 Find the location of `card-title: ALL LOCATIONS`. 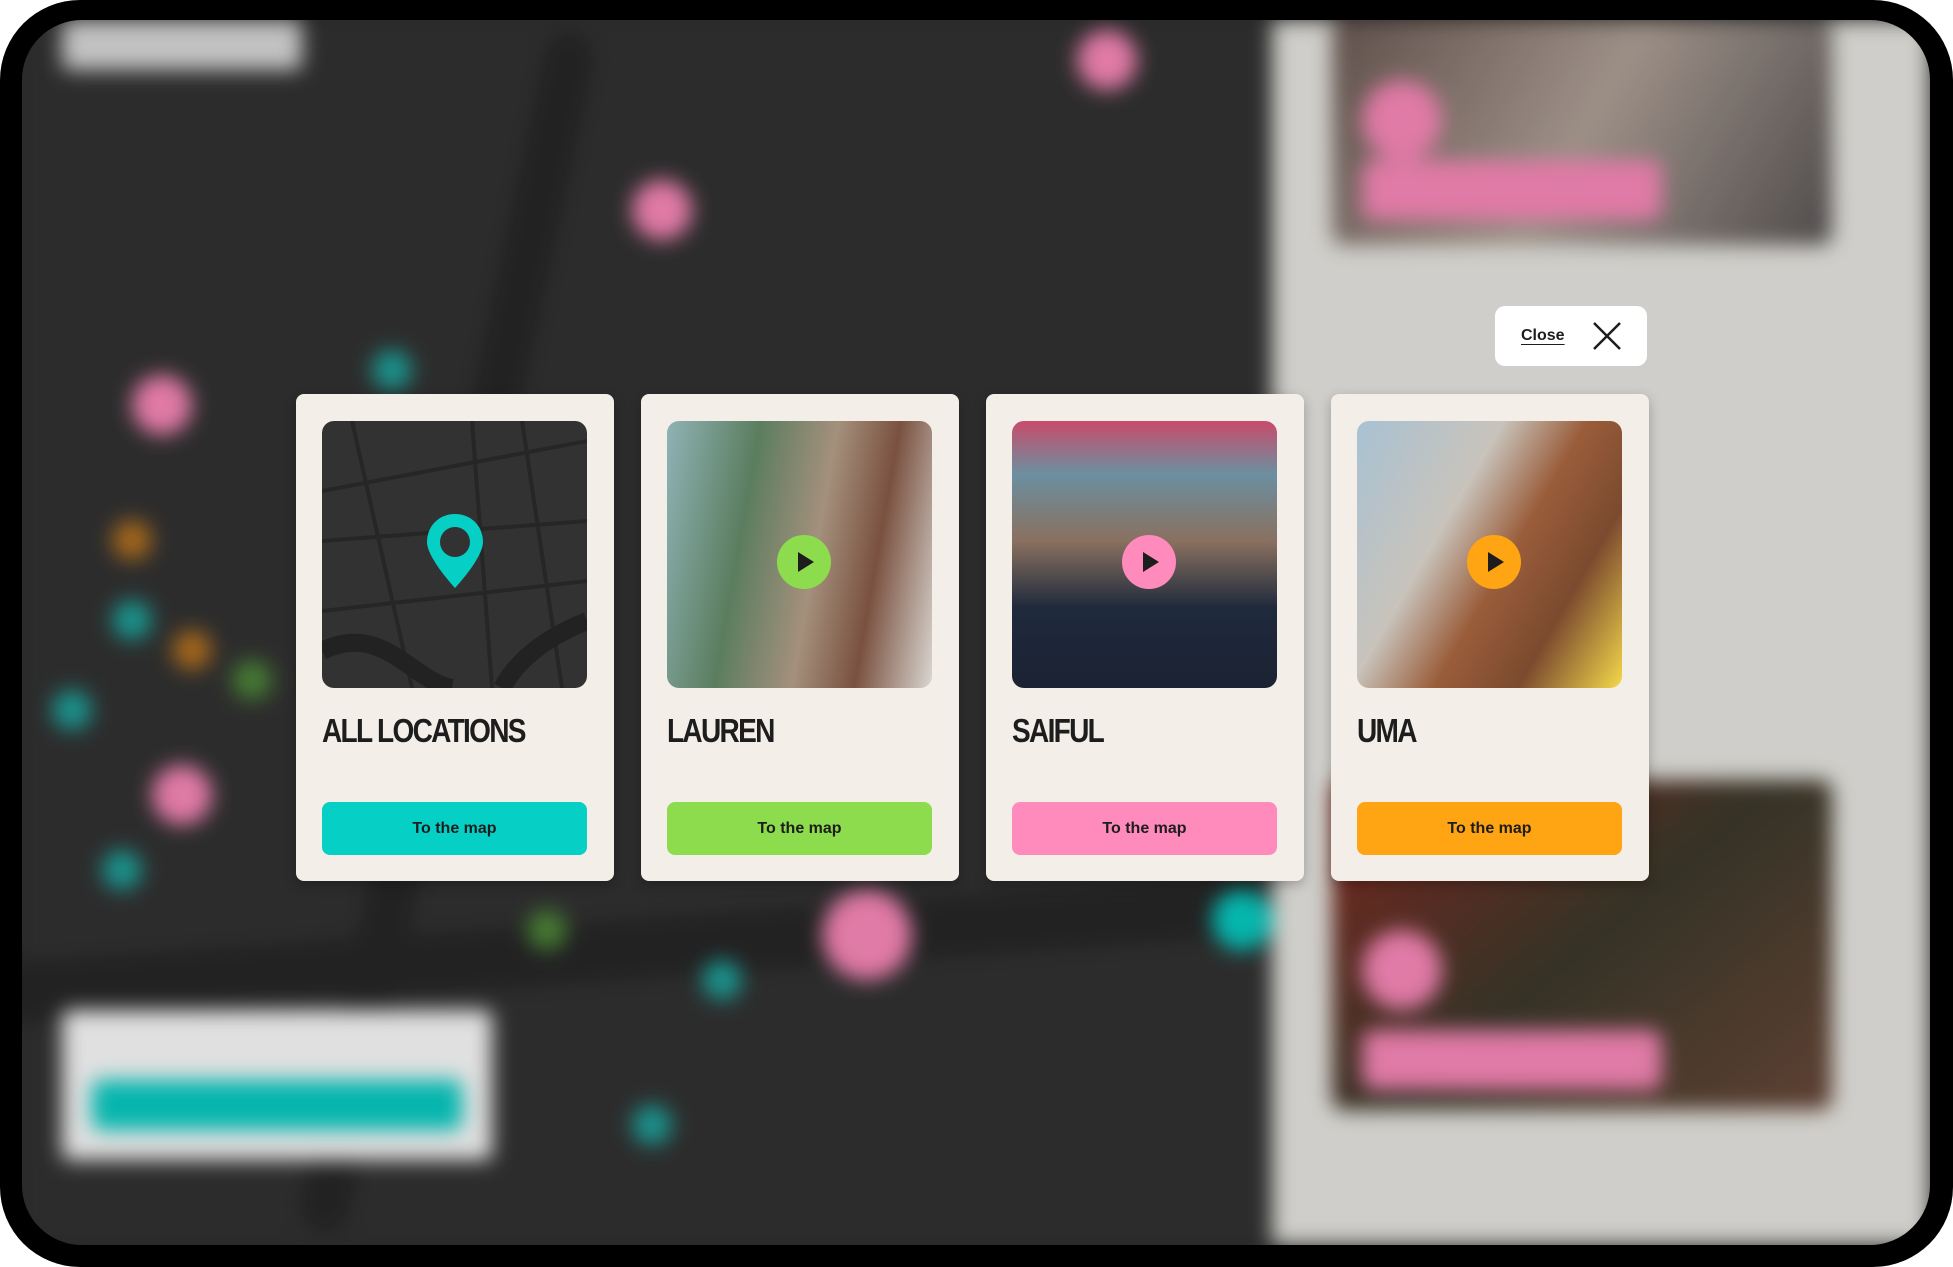

card-title: ALL LOCATIONS is located at coordinates (424, 730).